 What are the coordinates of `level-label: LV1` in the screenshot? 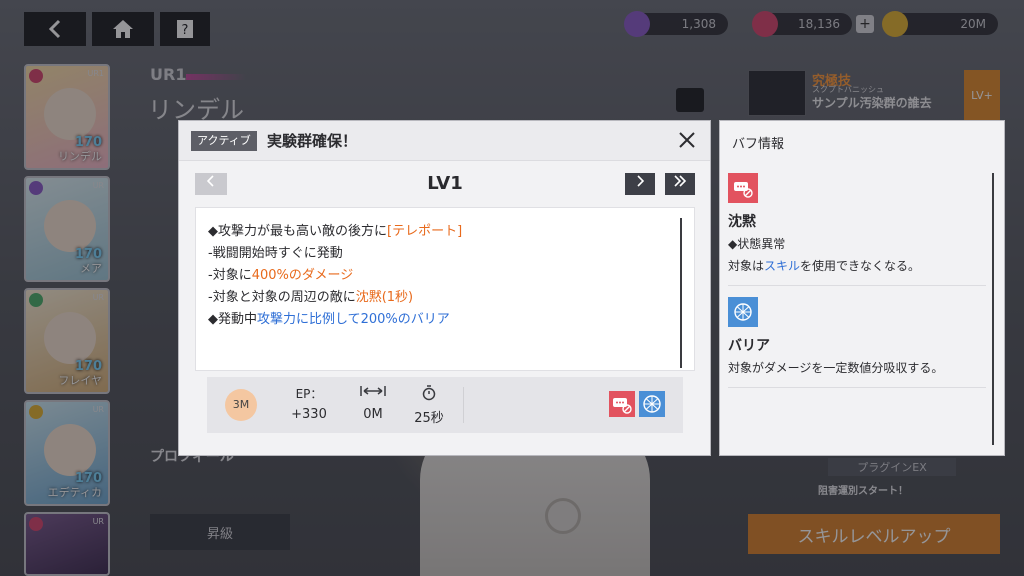 It's located at (445, 183).